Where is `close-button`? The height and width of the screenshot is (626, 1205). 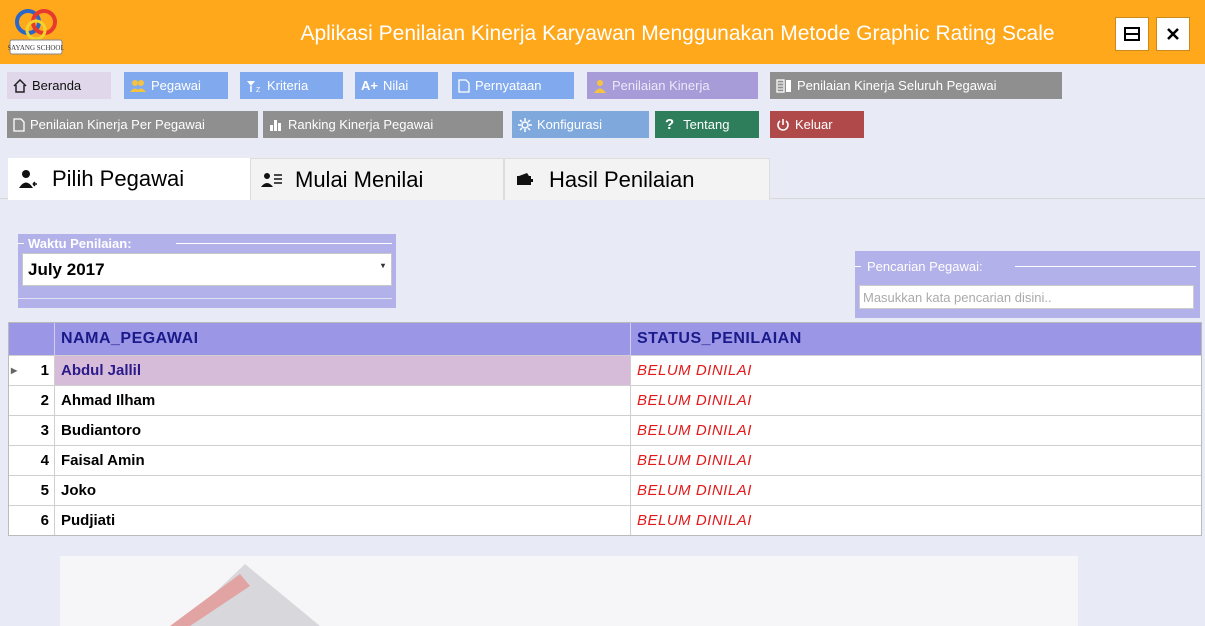
close-button is located at coordinates (1173, 34).